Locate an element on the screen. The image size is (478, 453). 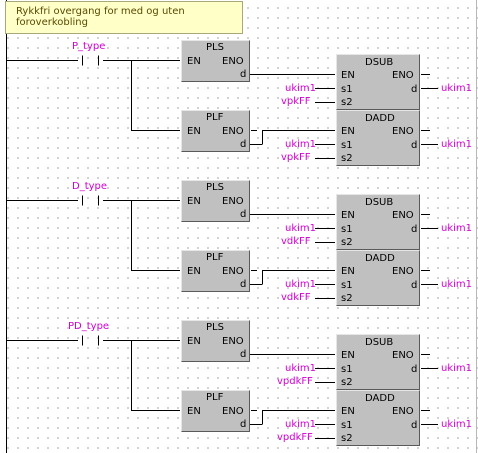
comment-line-1: Rykkfri overgang for med og uten is located at coordinates (100, 11).